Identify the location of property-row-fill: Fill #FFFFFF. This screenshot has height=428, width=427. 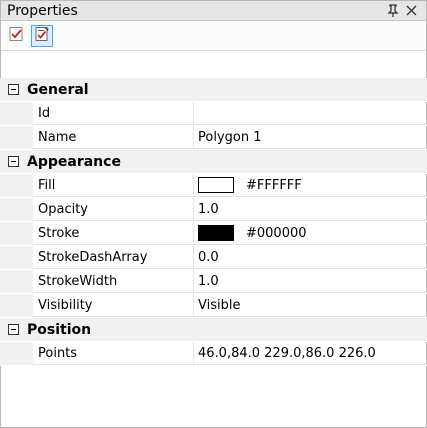
(213, 186).